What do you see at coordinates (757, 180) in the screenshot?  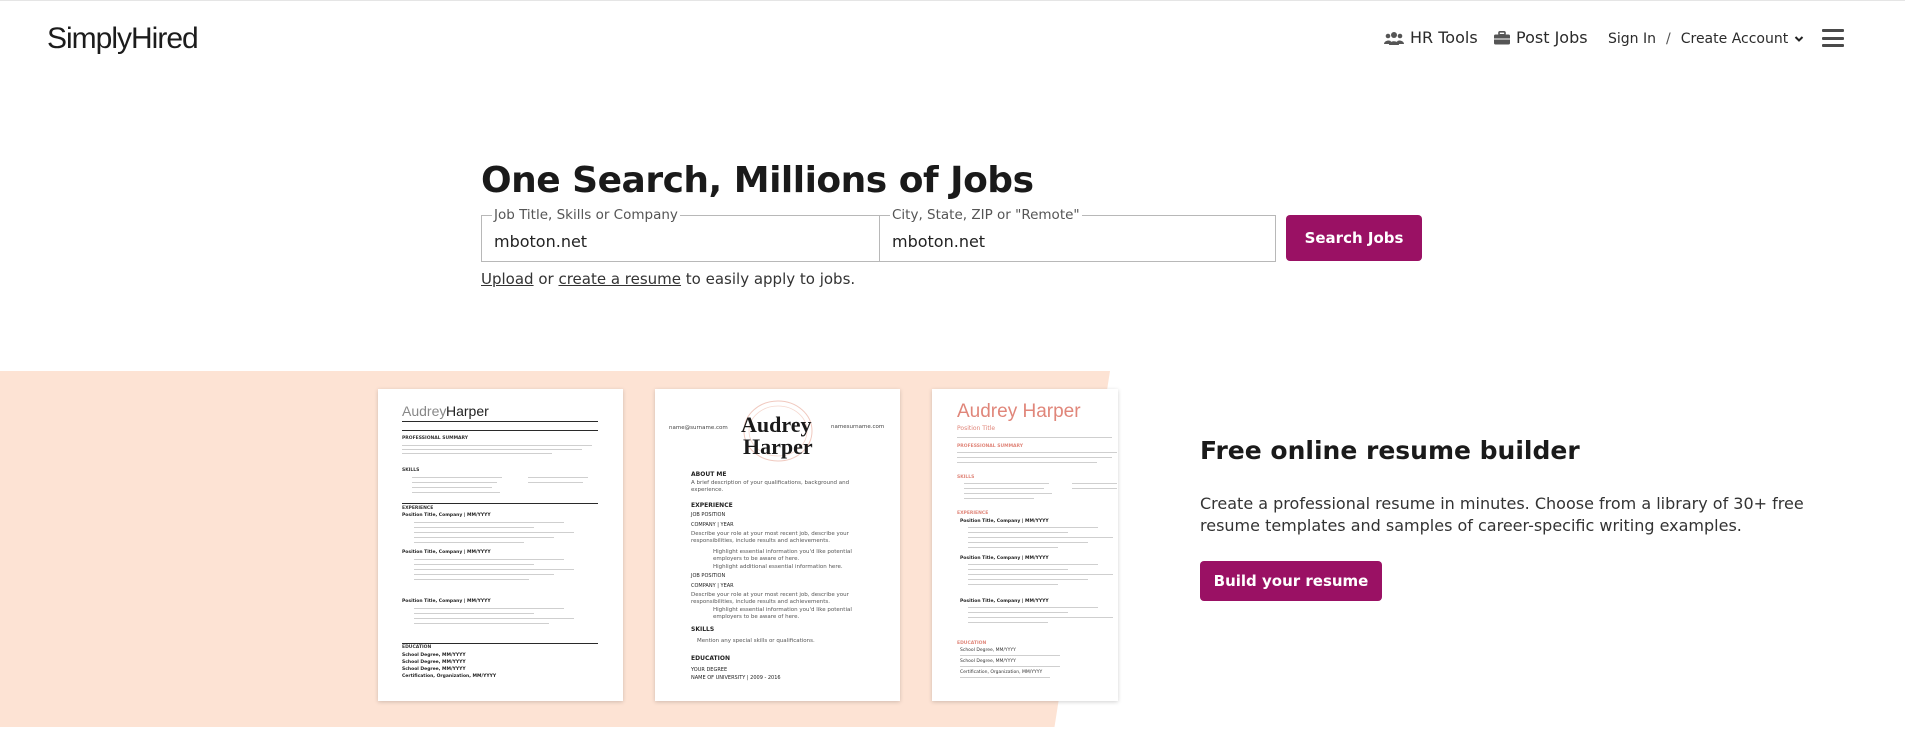 I see `page-title: One Search, Millions of Jobs` at bounding box center [757, 180].